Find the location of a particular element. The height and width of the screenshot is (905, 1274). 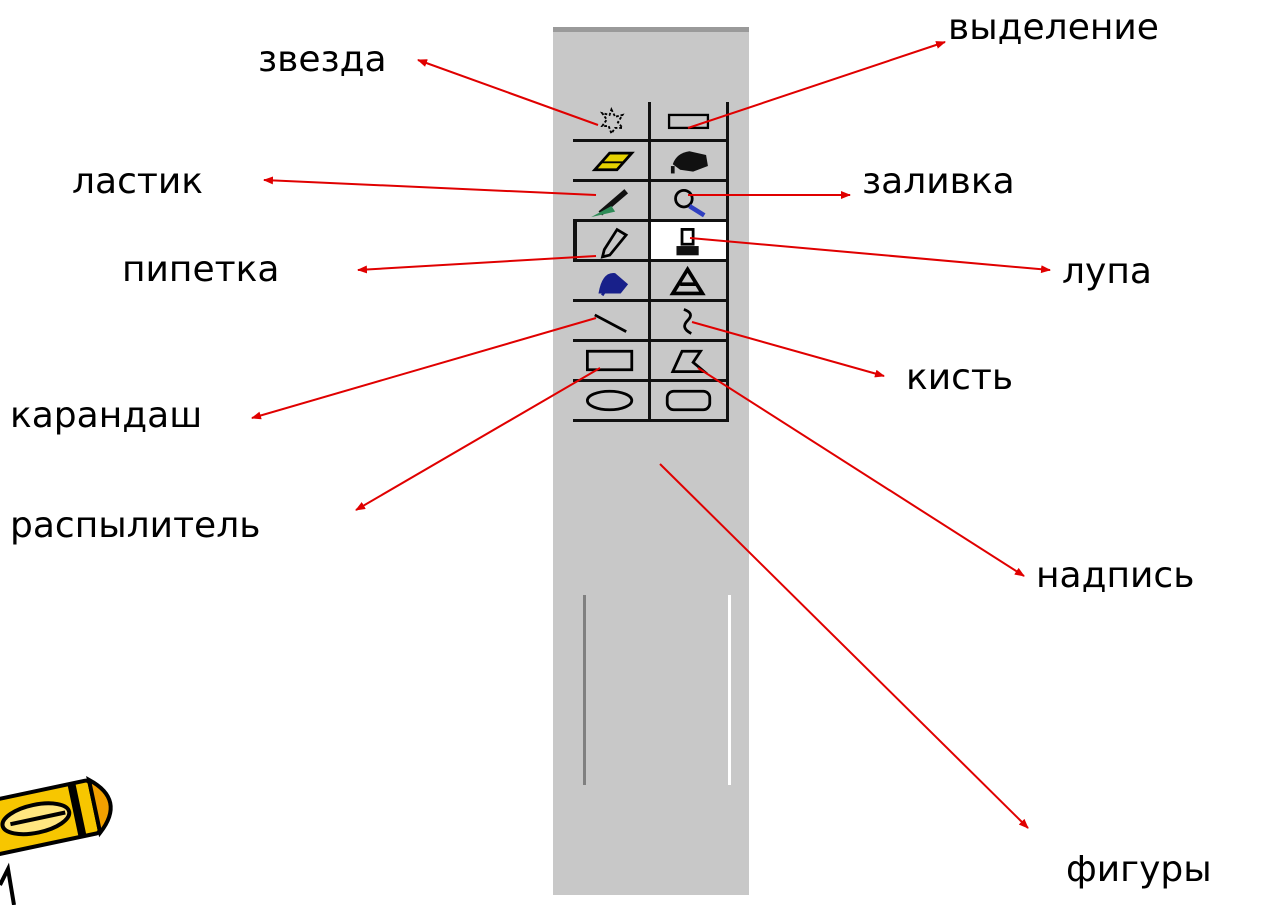

label-sprayer: распылитель is located at coordinates (135, 525).